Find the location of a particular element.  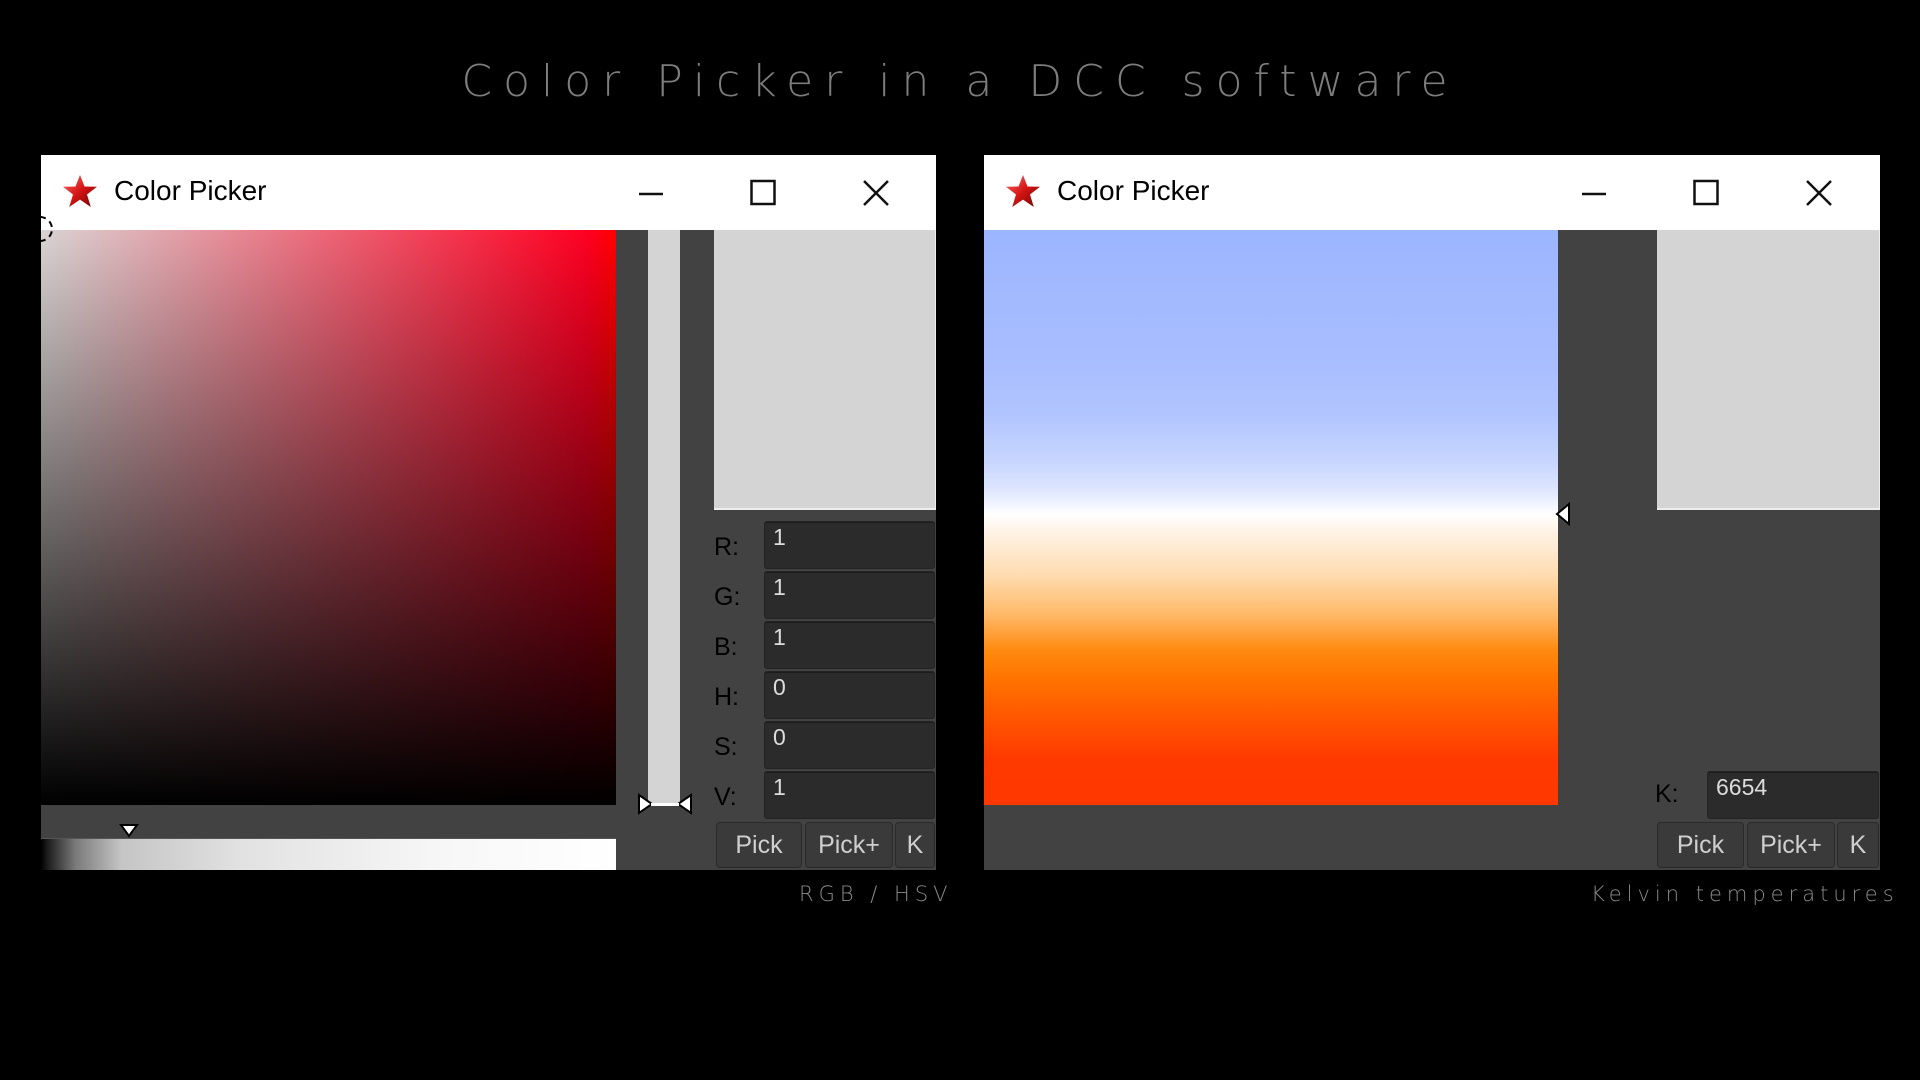

page-title: Color Picker in a DCC software is located at coordinates (960, 81).